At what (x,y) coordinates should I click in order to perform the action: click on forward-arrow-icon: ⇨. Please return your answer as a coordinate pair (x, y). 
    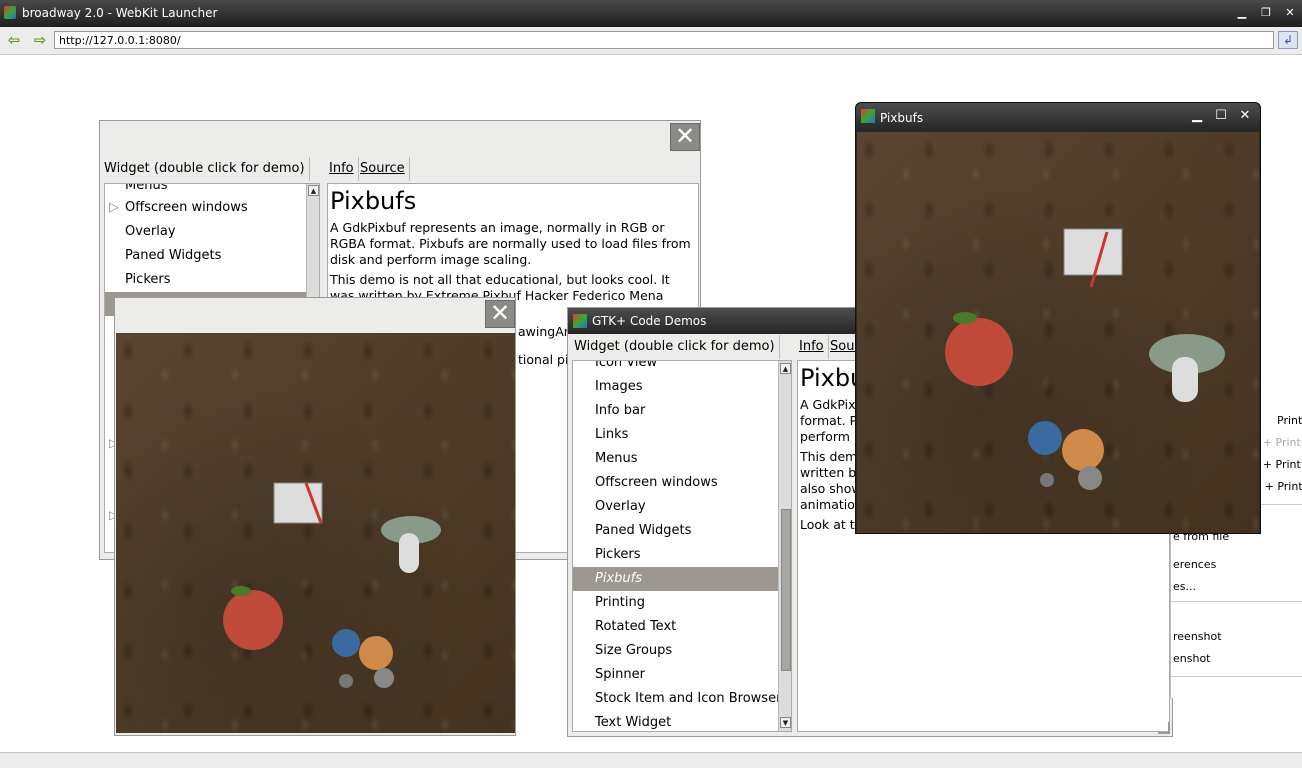
    Looking at the image, I should click on (40, 40).